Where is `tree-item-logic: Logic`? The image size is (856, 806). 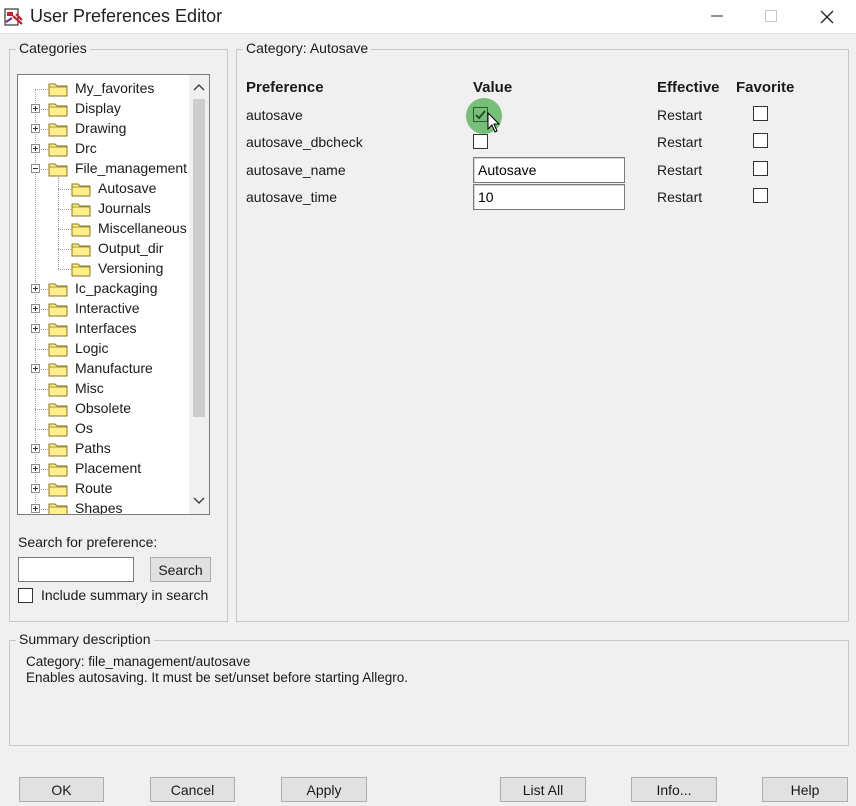 tree-item-logic: Logic is located at coordinates (103, 349).